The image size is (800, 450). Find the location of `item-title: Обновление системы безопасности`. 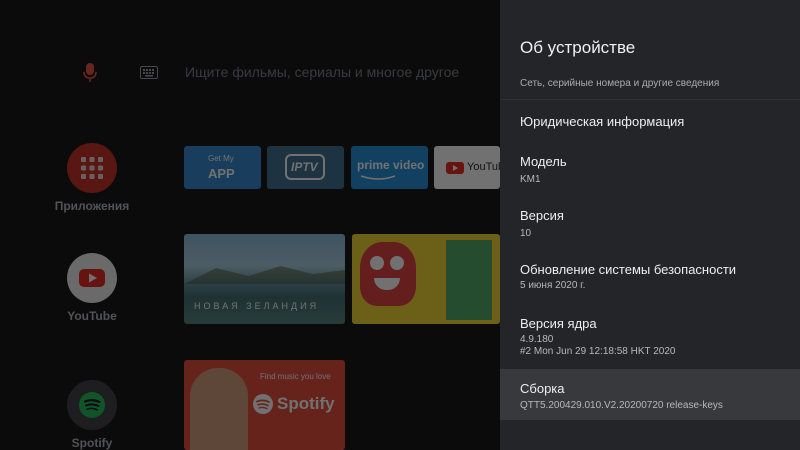

item-title: Обновление системы безопасности is located at coordinates (628, 269).